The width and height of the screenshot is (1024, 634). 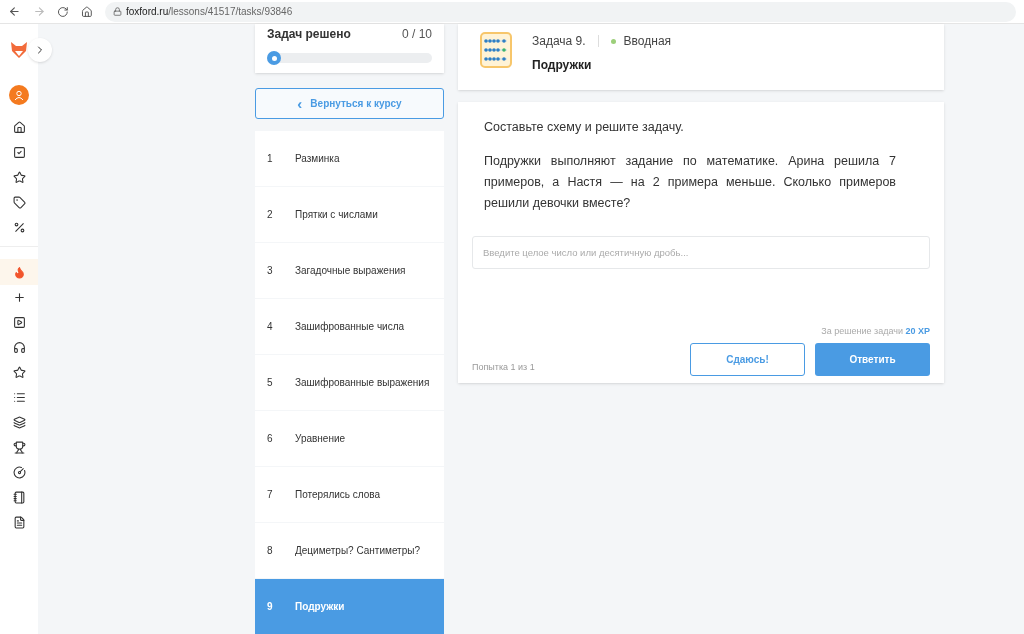 What do you see at coordinates (584, 127) in the screenshot?
I see `task-instruction: Составьте схему и решите задачу.` at bounding box center [584, 127].